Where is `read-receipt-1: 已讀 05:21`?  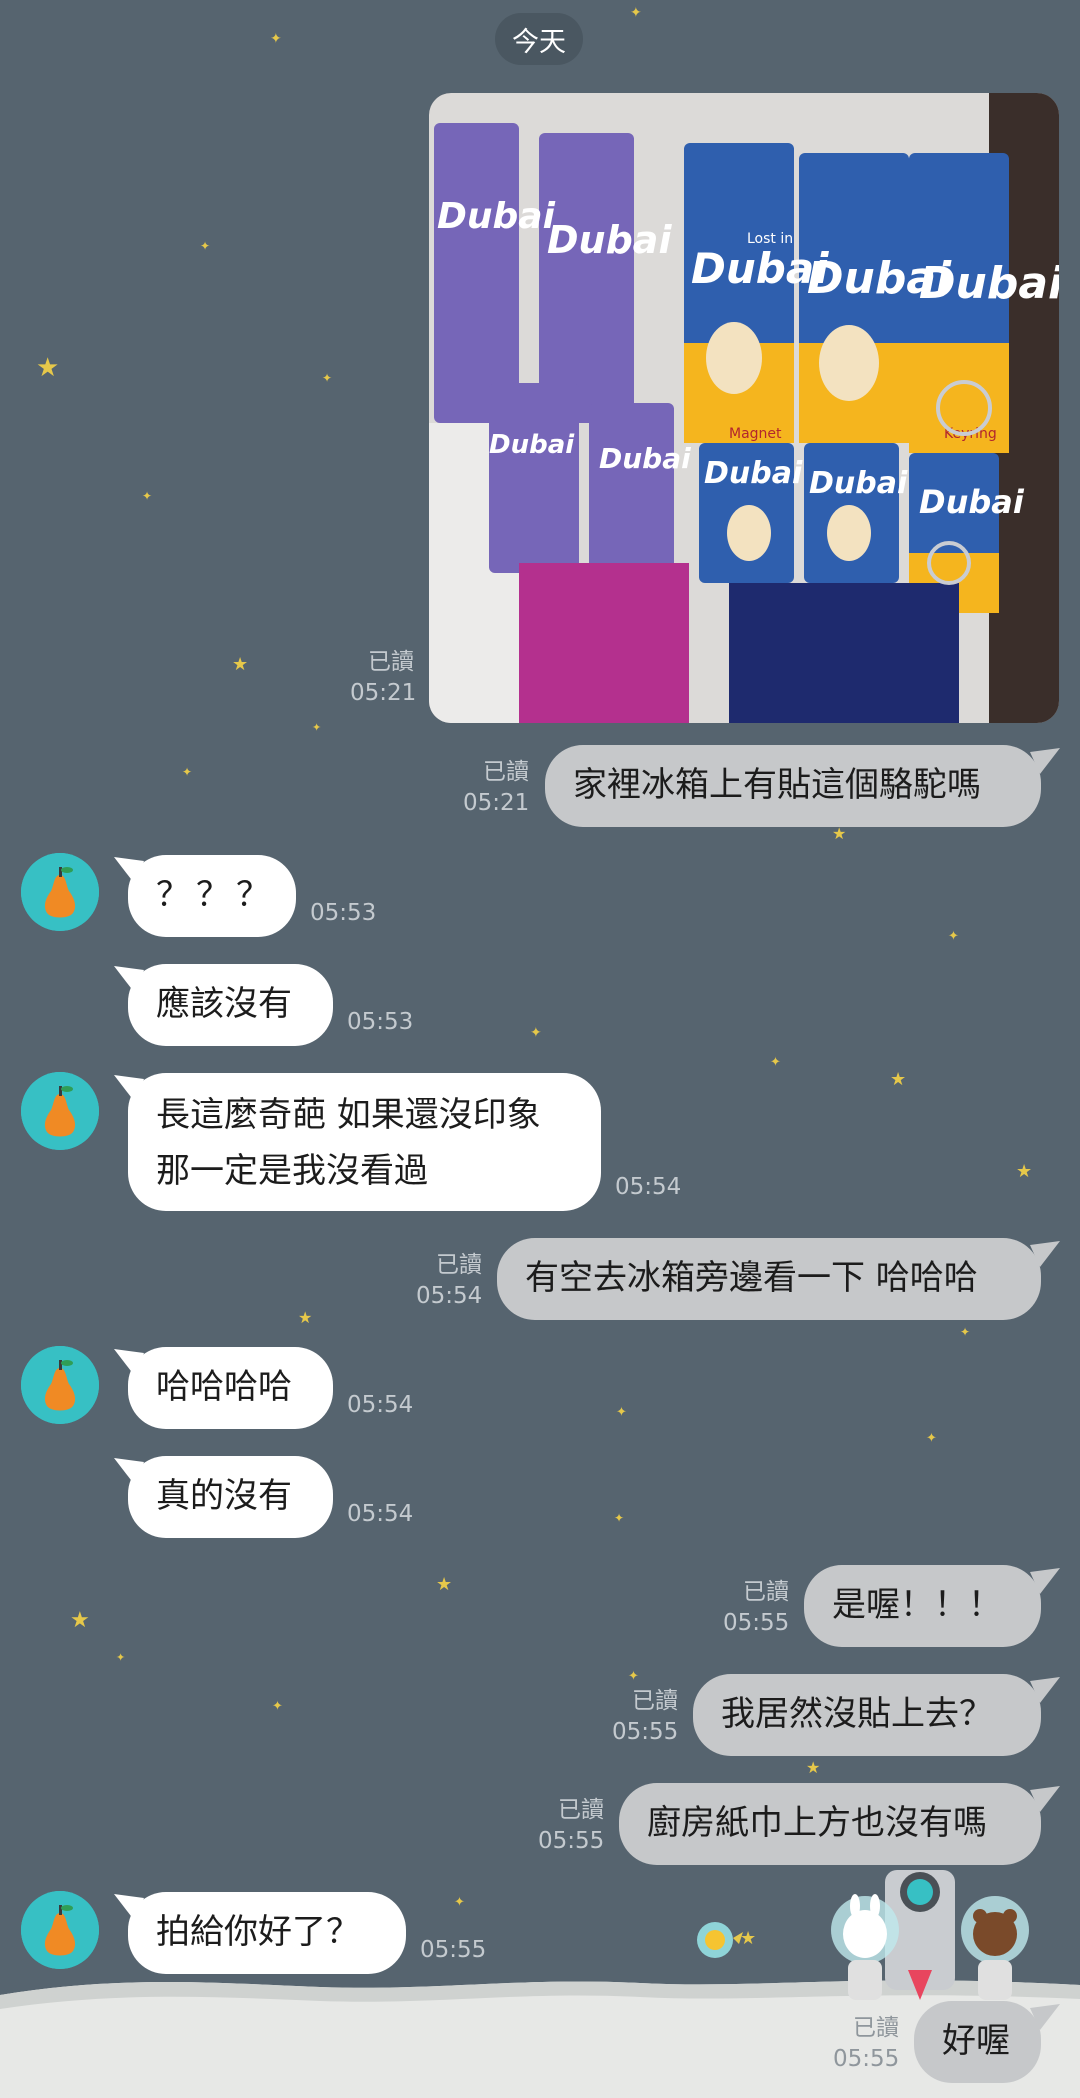
read-receipt-1: 已讀 05:21 is located at coordinates (496, 787).